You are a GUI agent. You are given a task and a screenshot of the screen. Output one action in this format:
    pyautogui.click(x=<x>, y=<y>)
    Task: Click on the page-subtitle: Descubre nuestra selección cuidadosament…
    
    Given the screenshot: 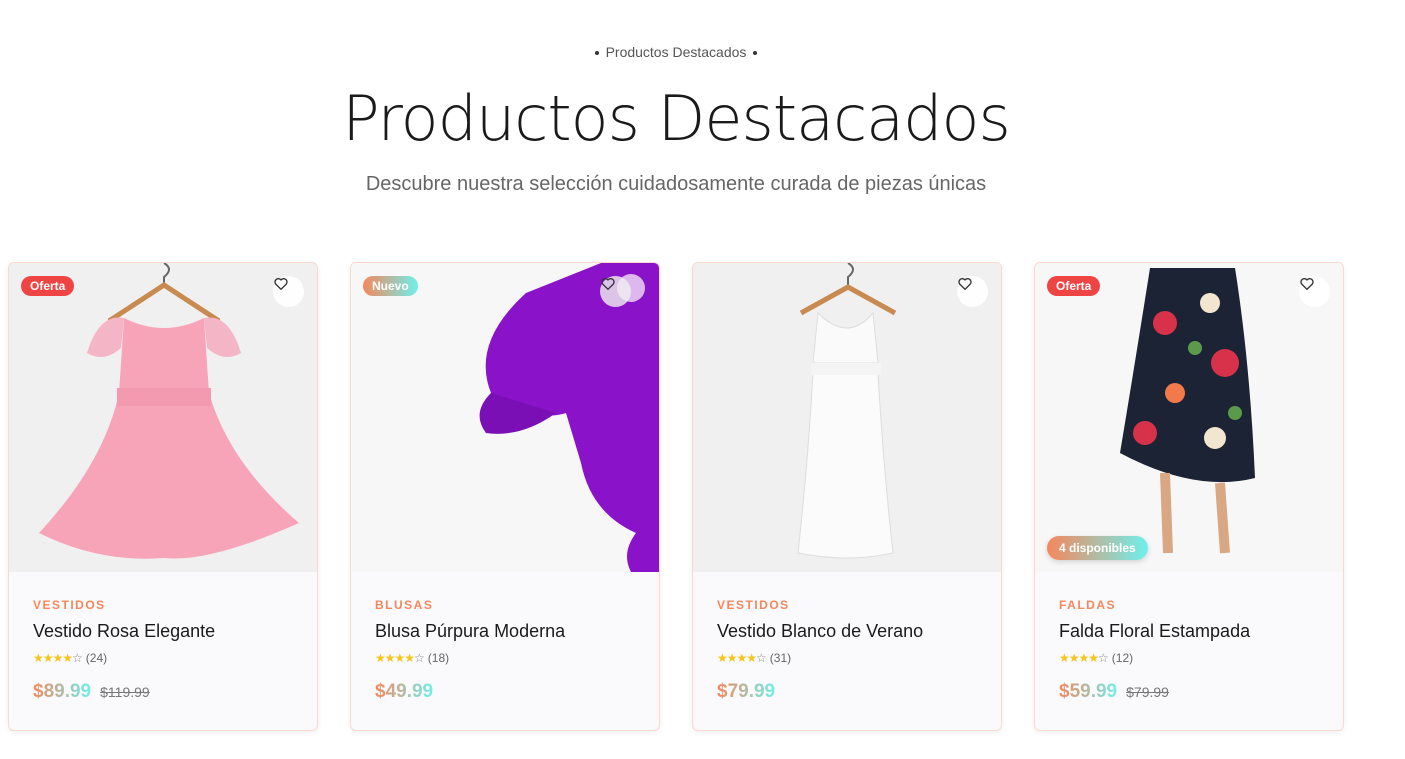 What is the action you would take?
    pyautogui.click(x=676, y=184)
    